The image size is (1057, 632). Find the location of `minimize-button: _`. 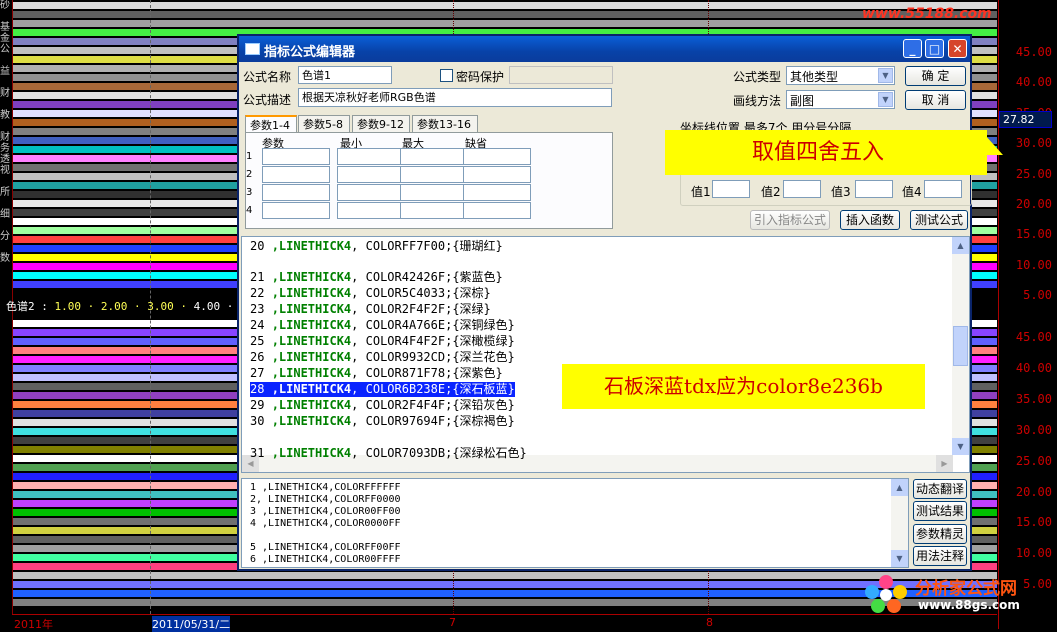

minimize-button: _ is located at coordinates (912, 48).